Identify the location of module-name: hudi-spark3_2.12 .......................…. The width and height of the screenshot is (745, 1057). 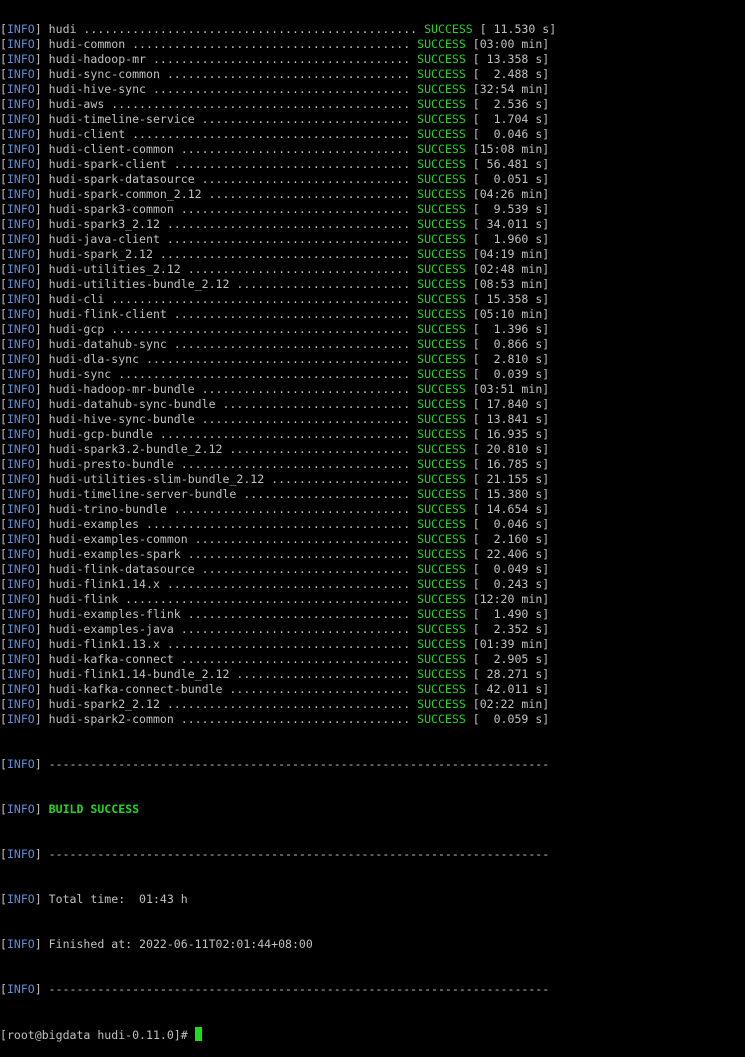
(229, 224).